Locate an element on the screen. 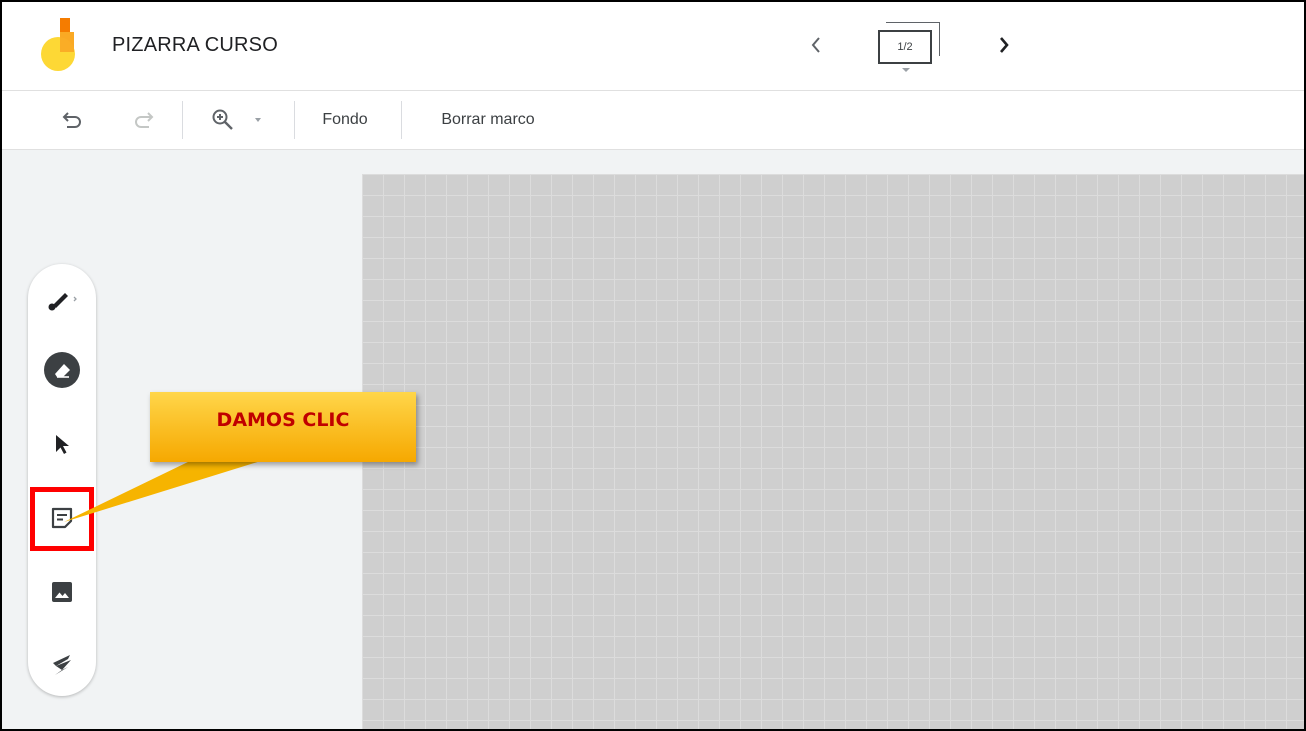  chevron-right-icon is located at coordinates (1004, 45).